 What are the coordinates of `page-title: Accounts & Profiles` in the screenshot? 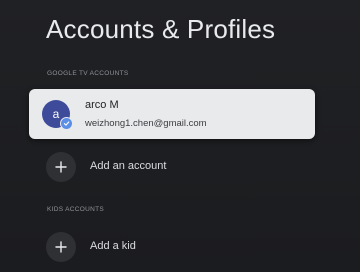 It's located at (161, 29).